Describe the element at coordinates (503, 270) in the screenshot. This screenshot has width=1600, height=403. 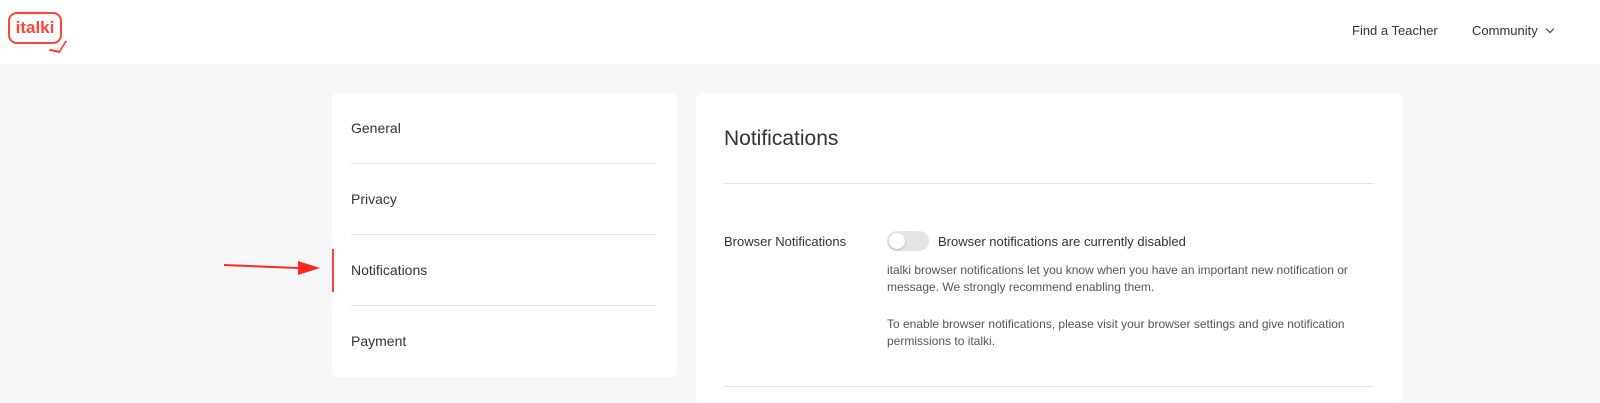
I see `sidebar-item-notifications: Notifications` at that location.